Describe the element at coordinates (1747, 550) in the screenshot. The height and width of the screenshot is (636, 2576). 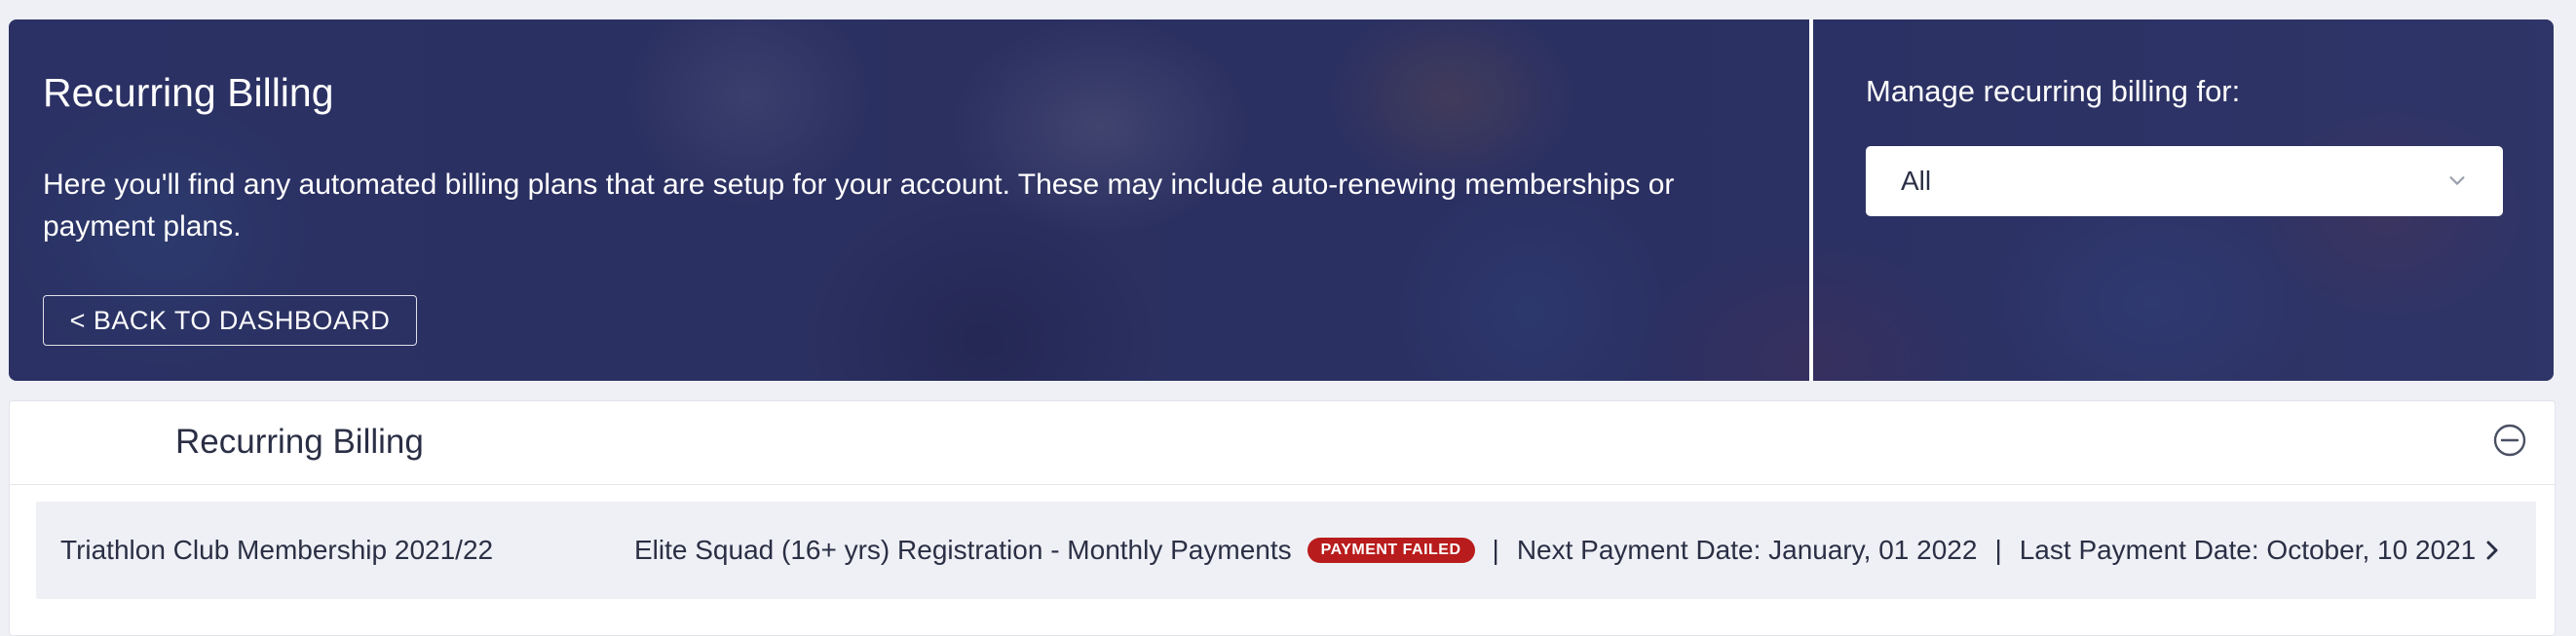
I see `next-payment-date: Next Payment Date: January, 01 2022` at that location.